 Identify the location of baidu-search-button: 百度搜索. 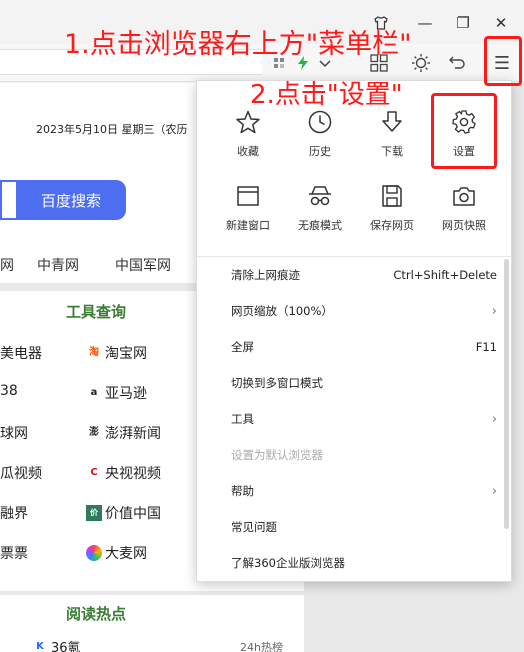
(71, 200).